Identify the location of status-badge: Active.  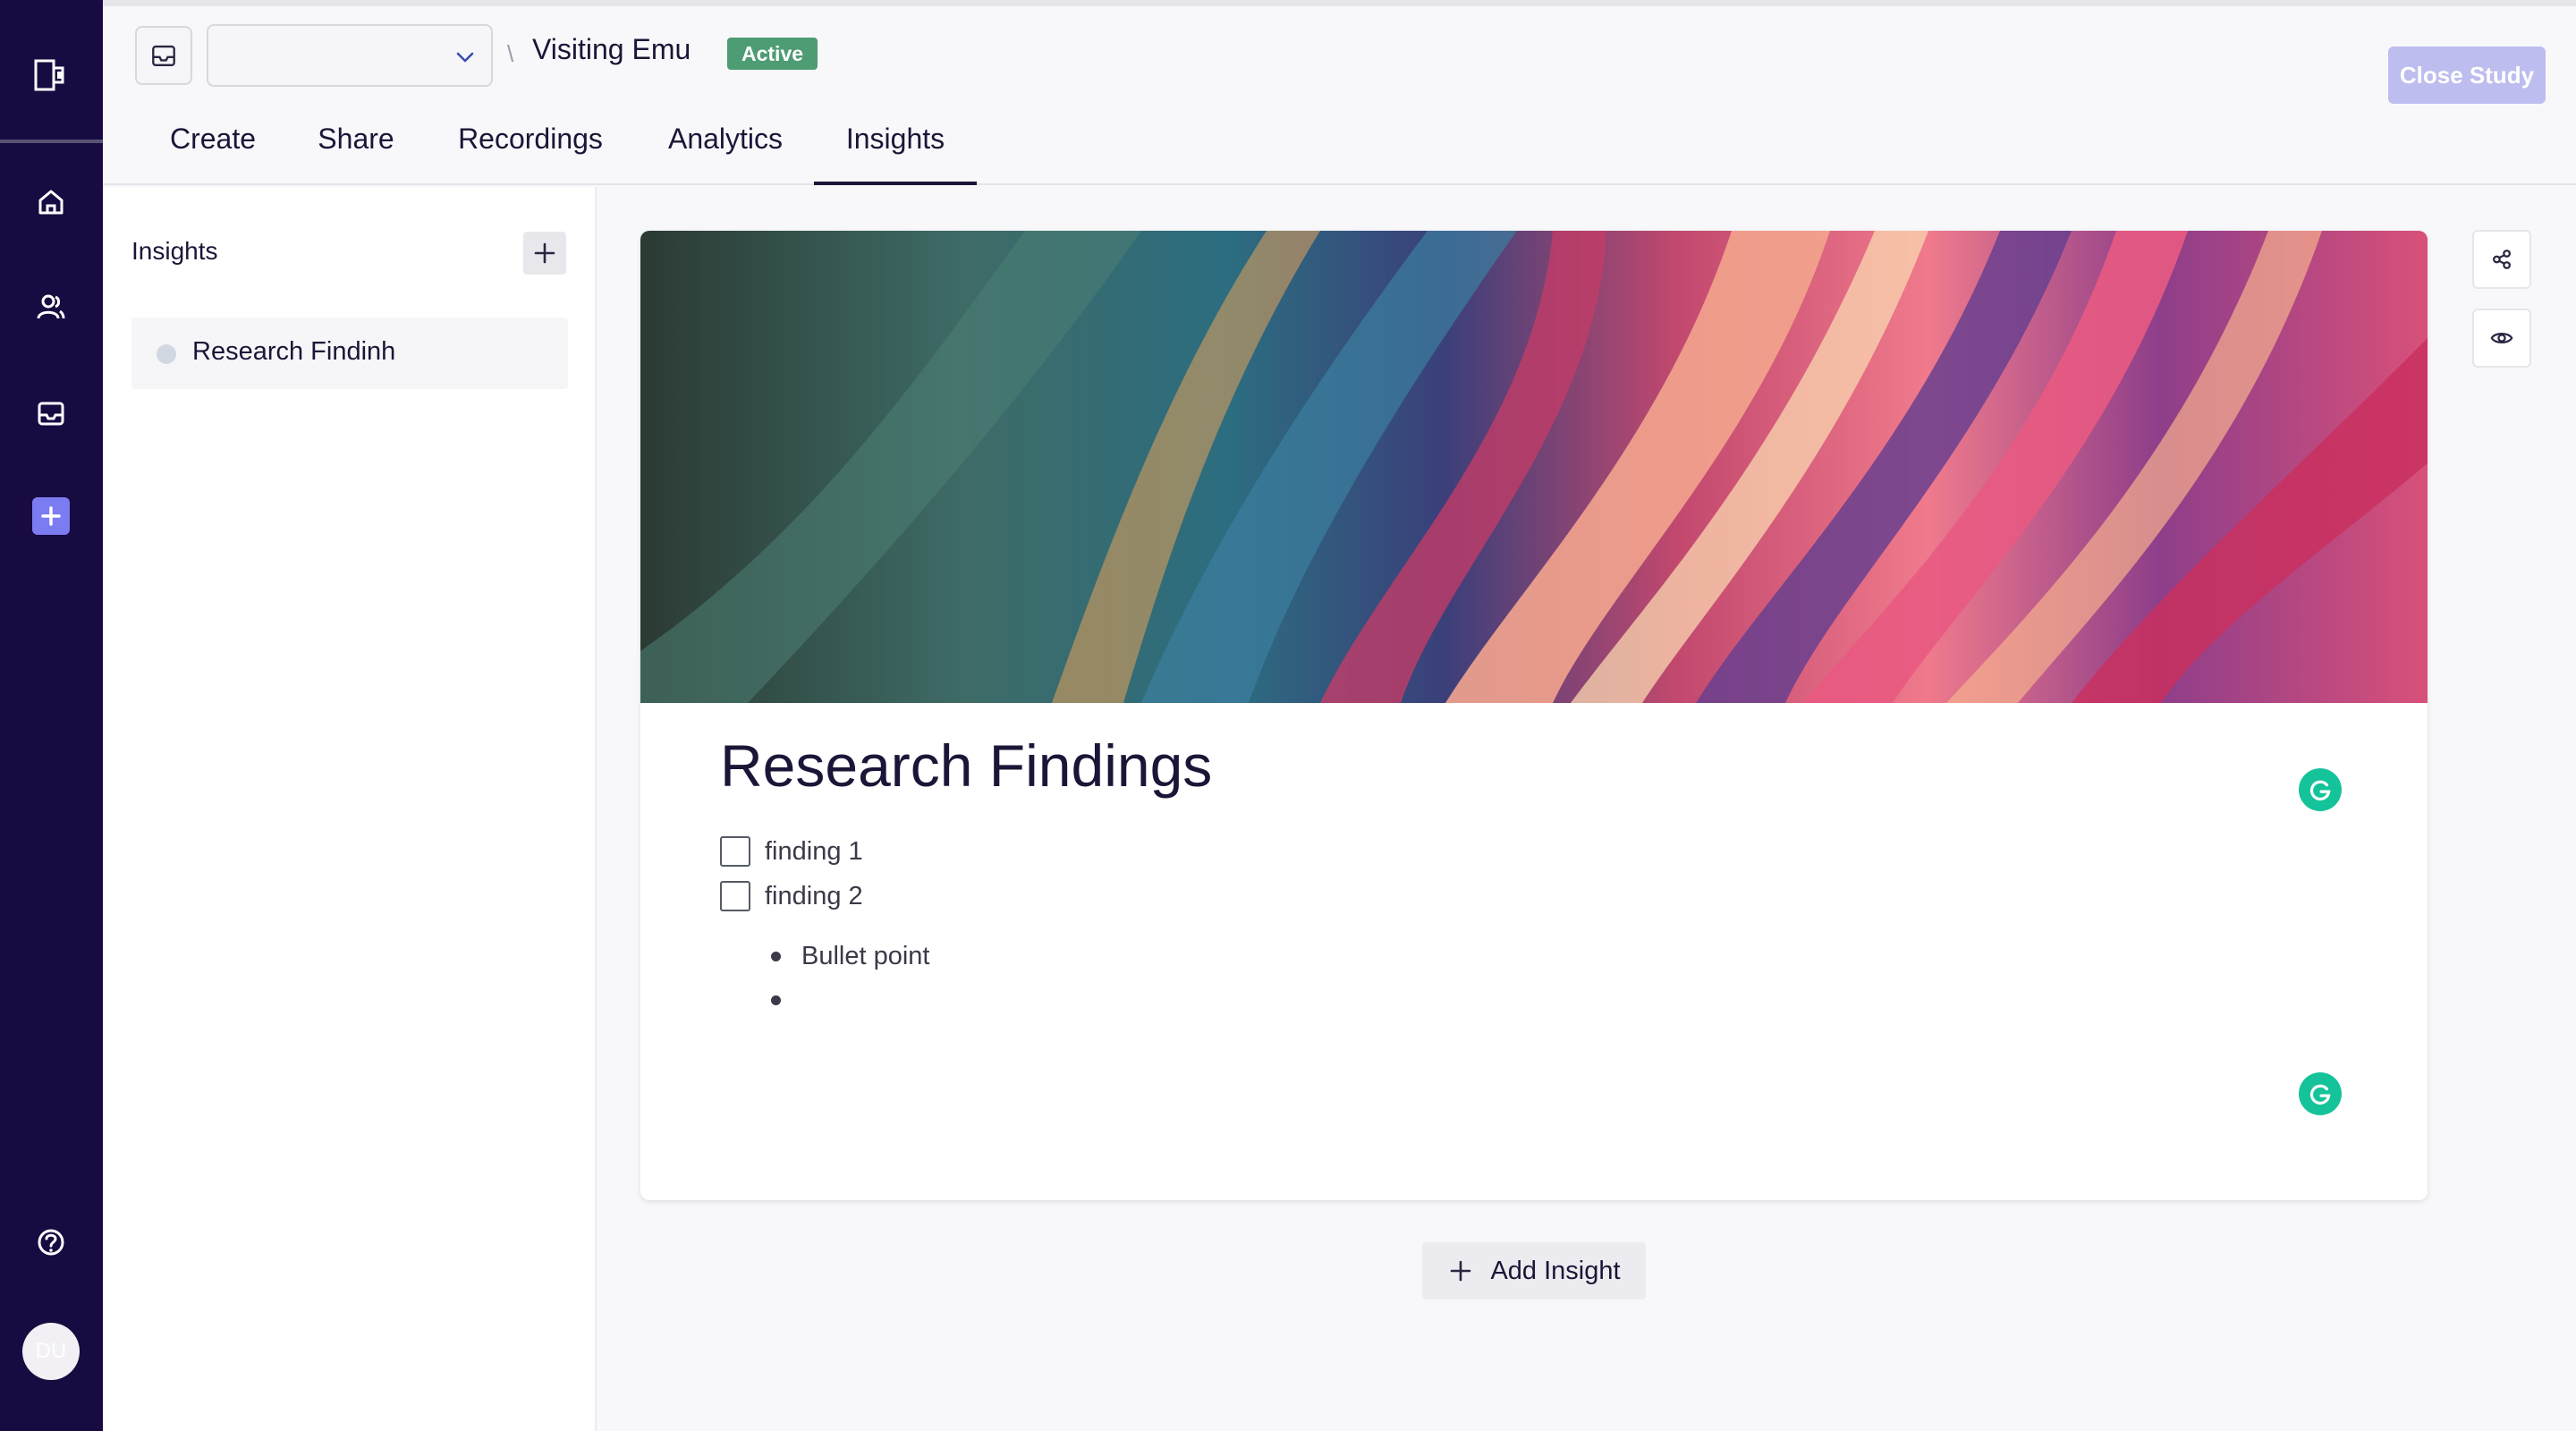
(772, 54).